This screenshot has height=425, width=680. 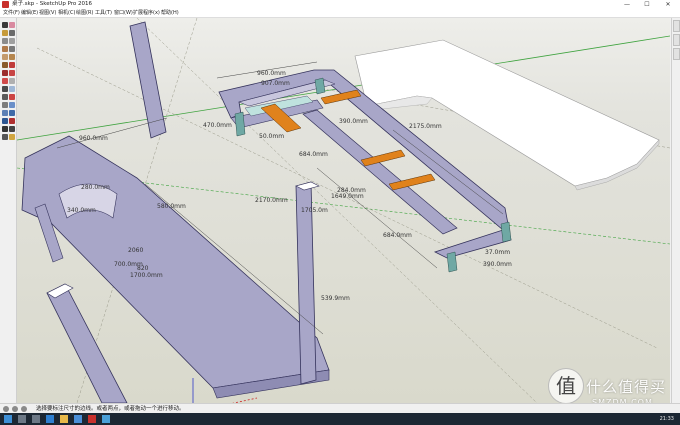 I want to click on zoom-window-icon, so click(x=5, y=121).